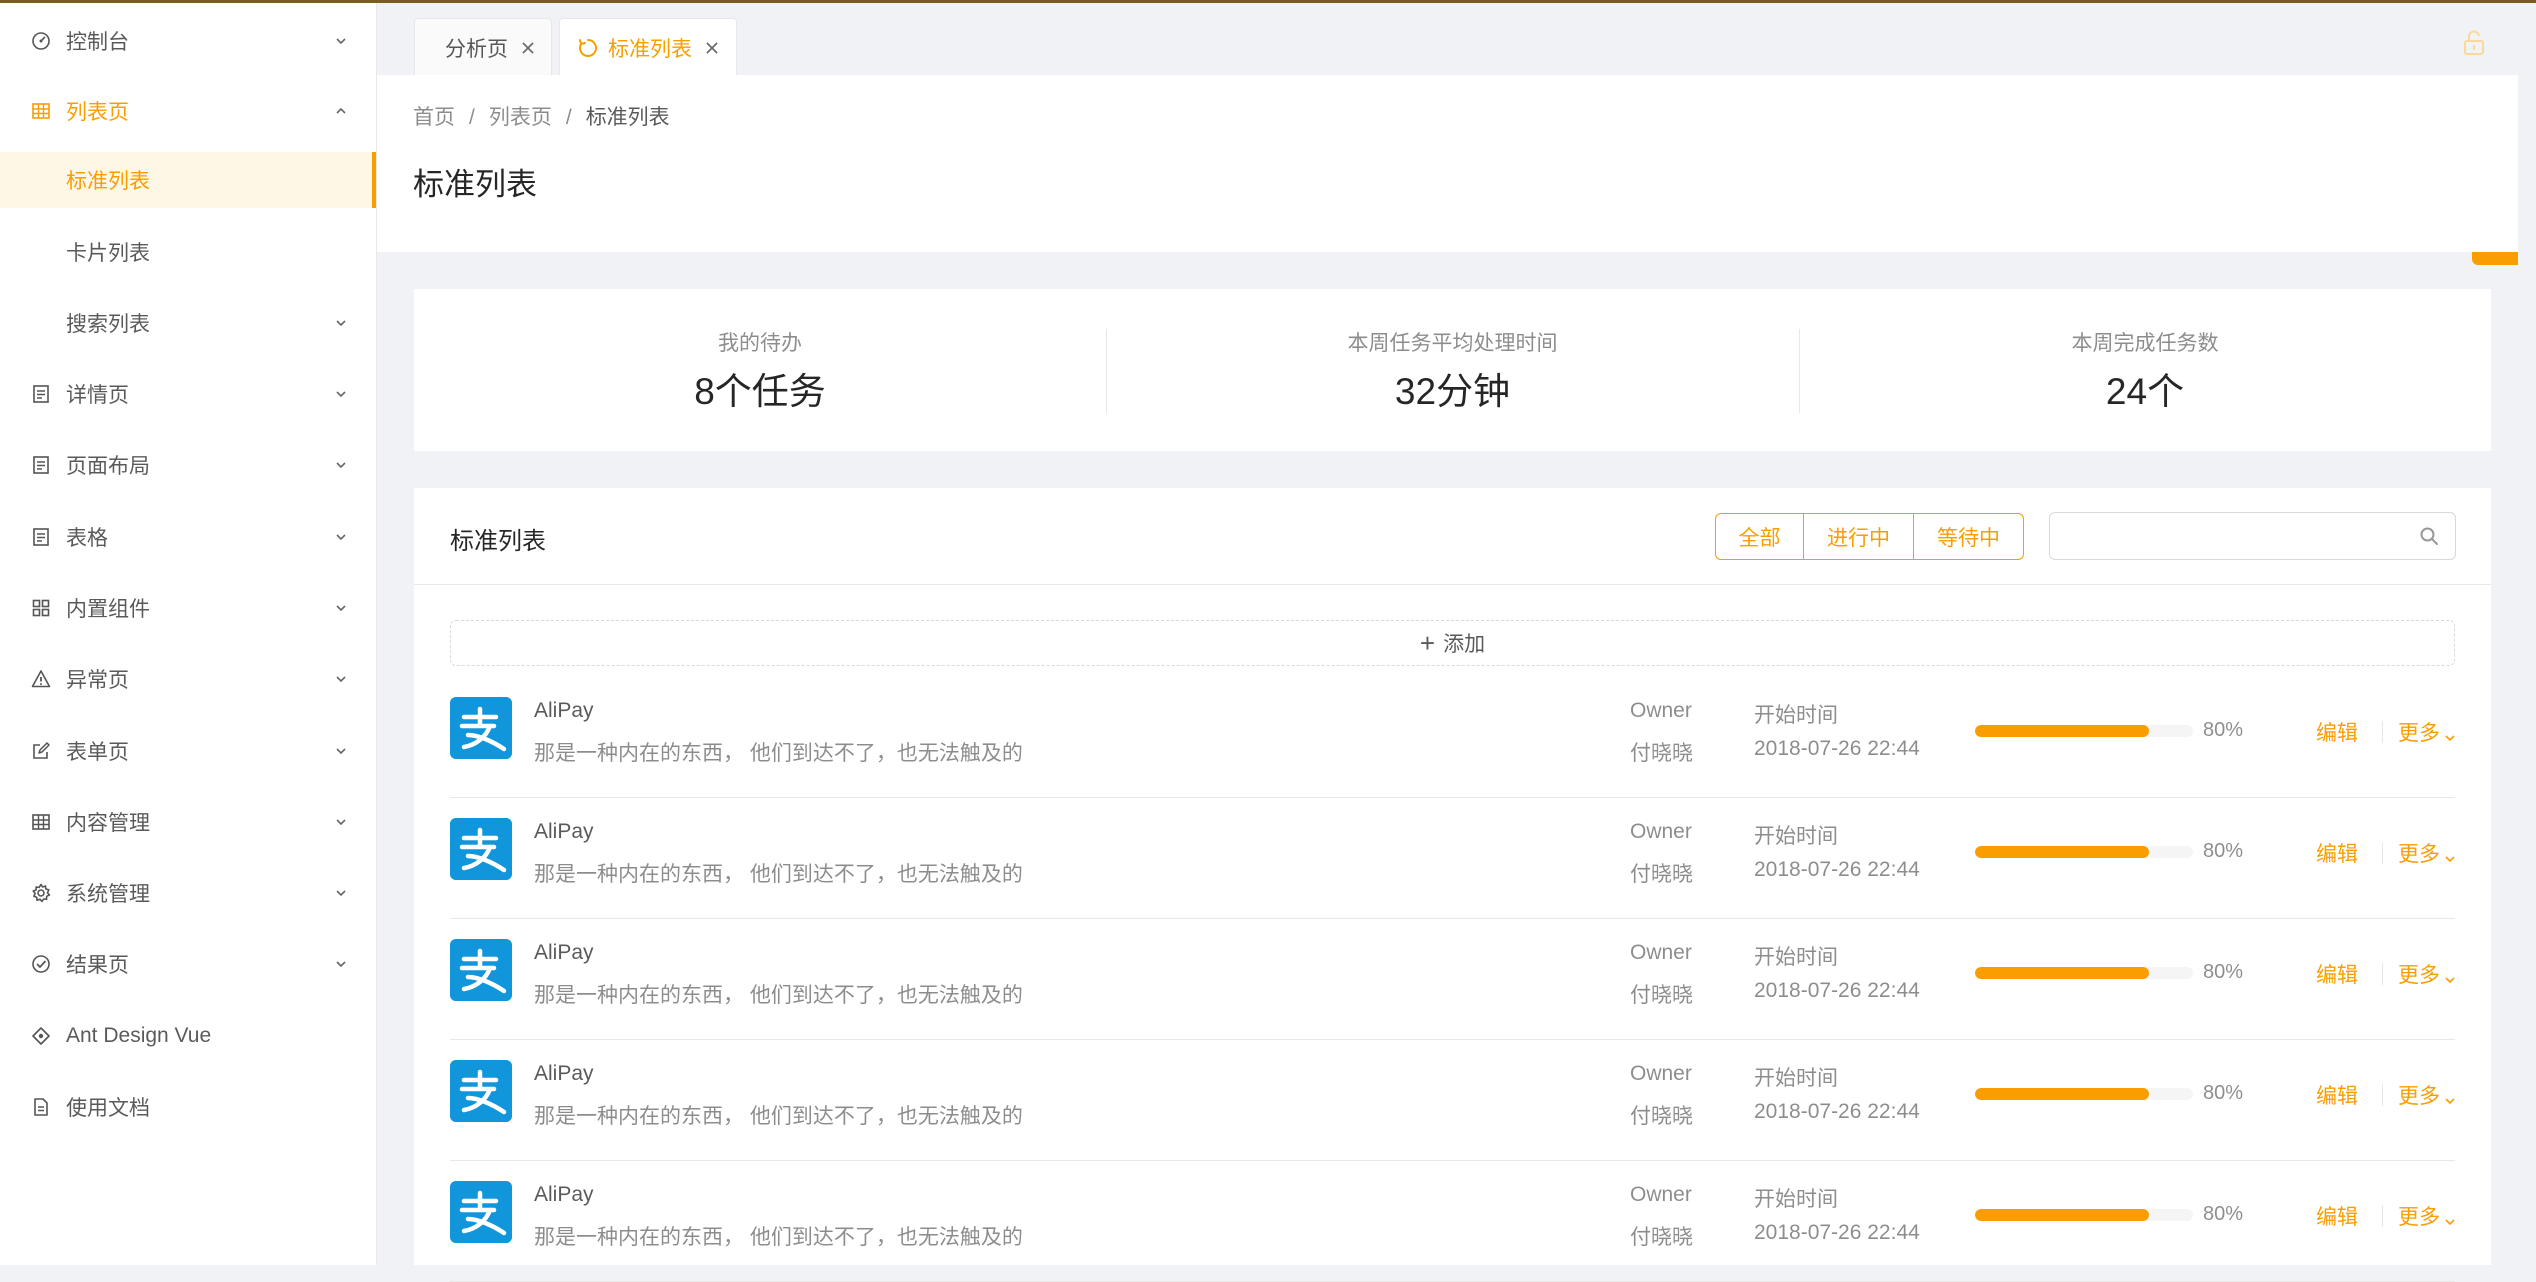 The width and height of the screenshot is (2536, 1282). I want to click on sidebar-item: 卡片列表, so click(188, 252).